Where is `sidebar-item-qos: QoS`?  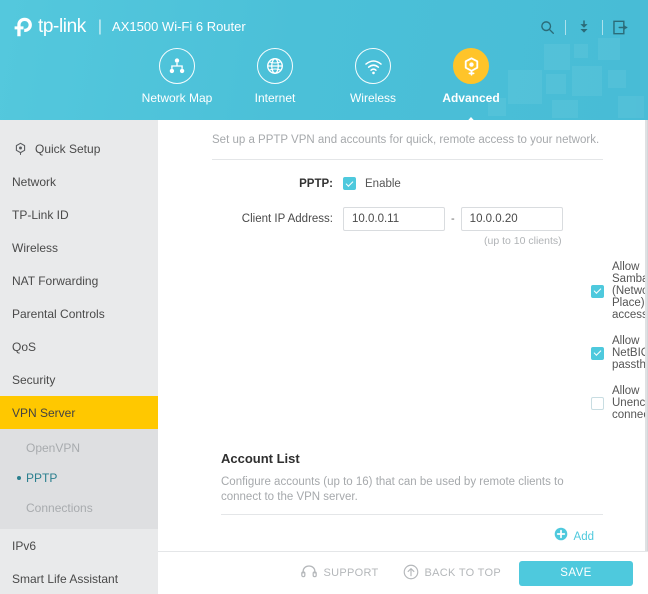 sidebar-item-qos: QoS is located at coordinates (79, 346).